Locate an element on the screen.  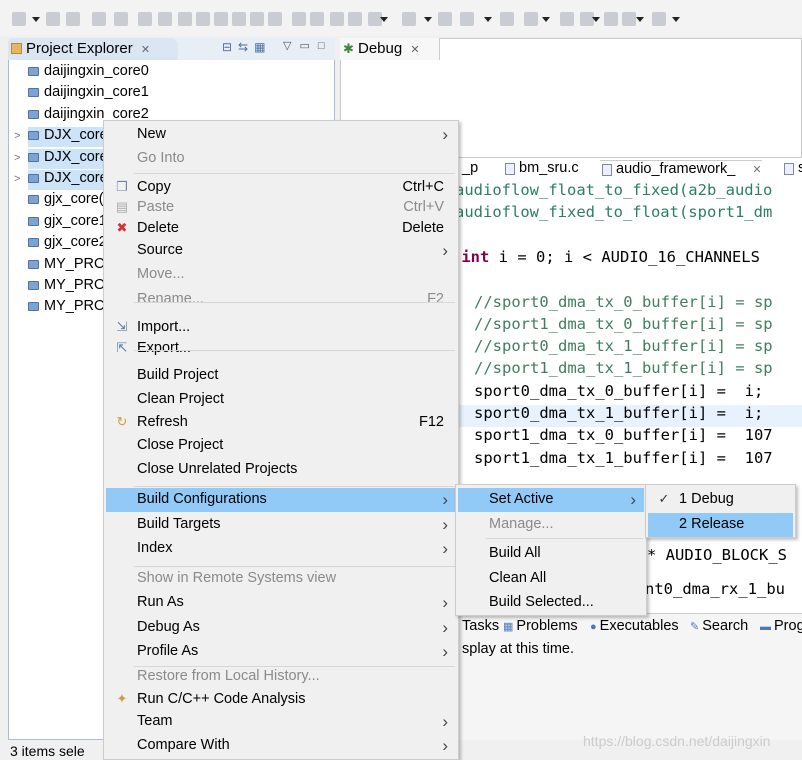
tree-item-project: daijingxin_core1 is located at coordinates (88, 94).